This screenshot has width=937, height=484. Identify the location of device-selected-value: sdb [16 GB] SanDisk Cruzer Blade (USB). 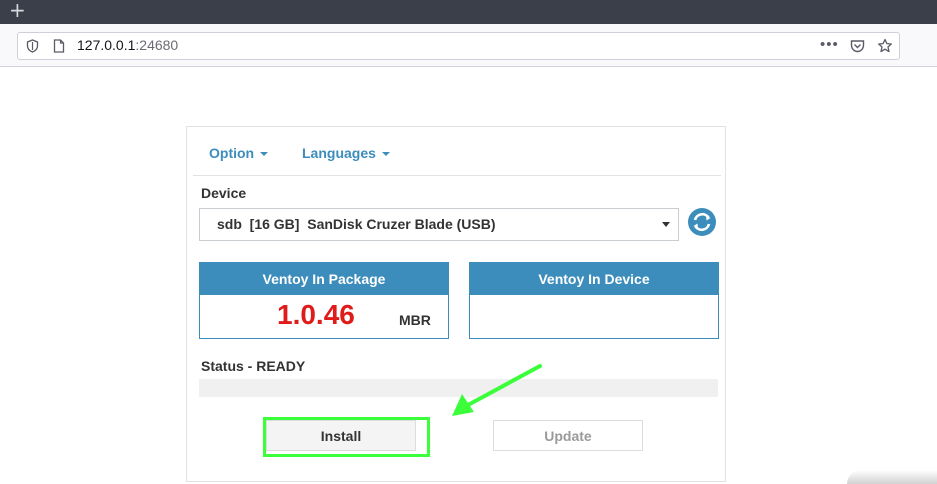
(356, 224).